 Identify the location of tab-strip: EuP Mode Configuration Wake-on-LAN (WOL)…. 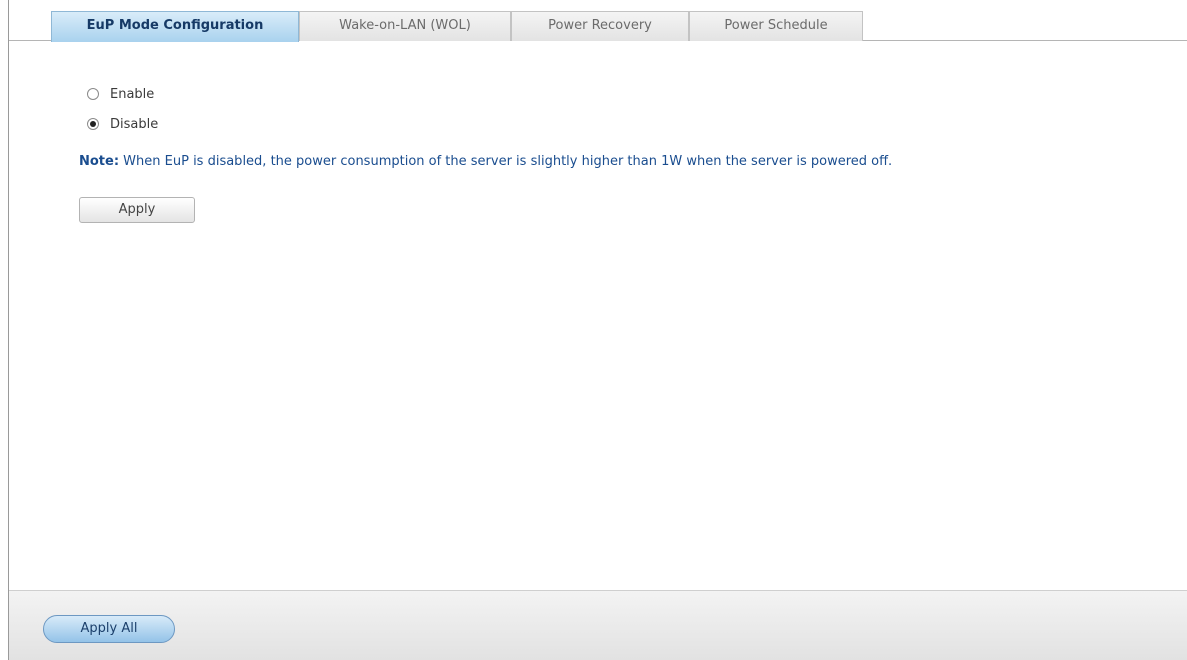
(598, 21).